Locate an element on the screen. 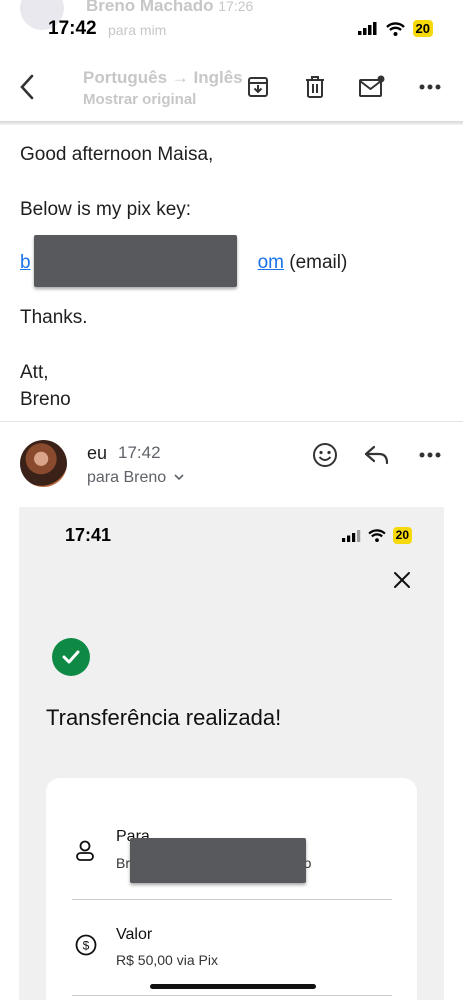  reply-recipient-toggle: para Breno is located at coordinates (135, 478).